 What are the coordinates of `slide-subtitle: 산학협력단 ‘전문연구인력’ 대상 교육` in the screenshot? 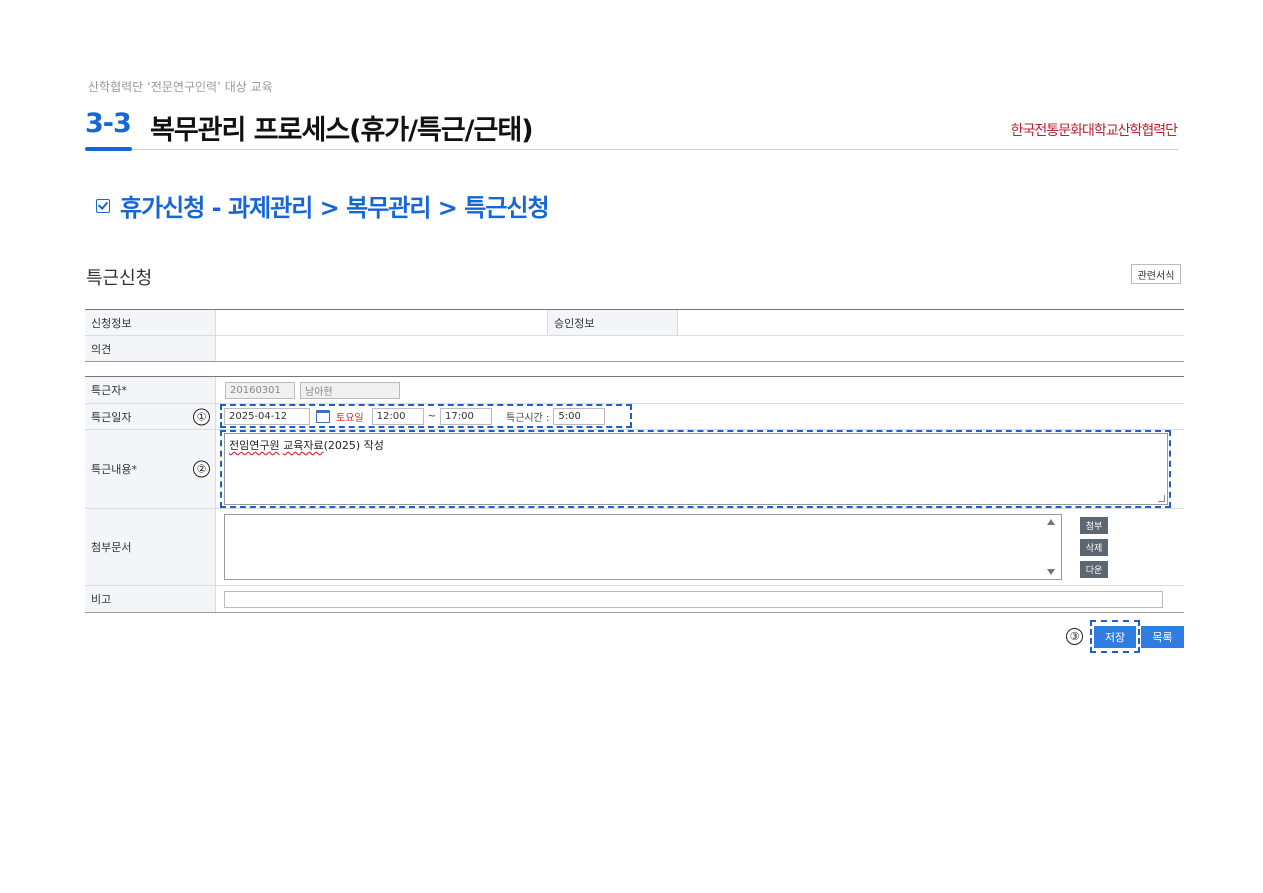 It's located at (180, 87).